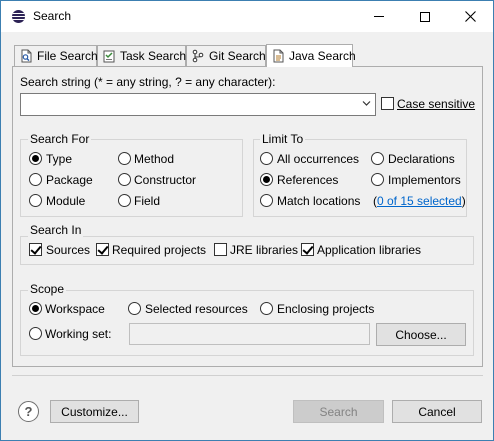 The image size is (494, 441). I want to click on tab-label: Task Search, so click(153, 56).